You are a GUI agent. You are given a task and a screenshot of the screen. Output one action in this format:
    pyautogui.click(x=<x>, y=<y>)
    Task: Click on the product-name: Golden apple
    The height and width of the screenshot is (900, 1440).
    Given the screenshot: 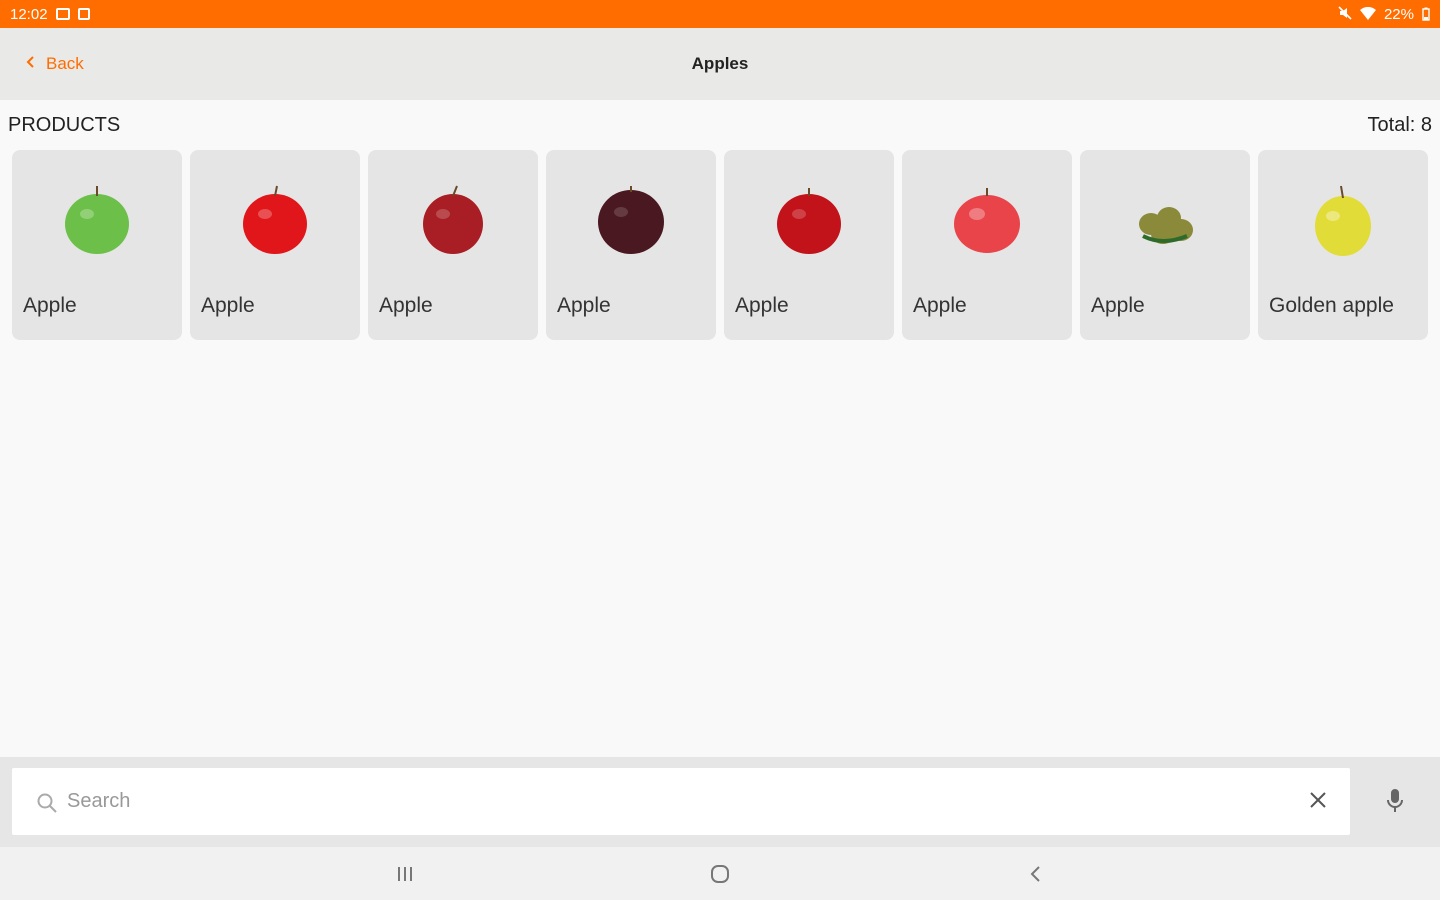 What is the action you would take?
    pyautogui.click(x=1331, y=305)
    